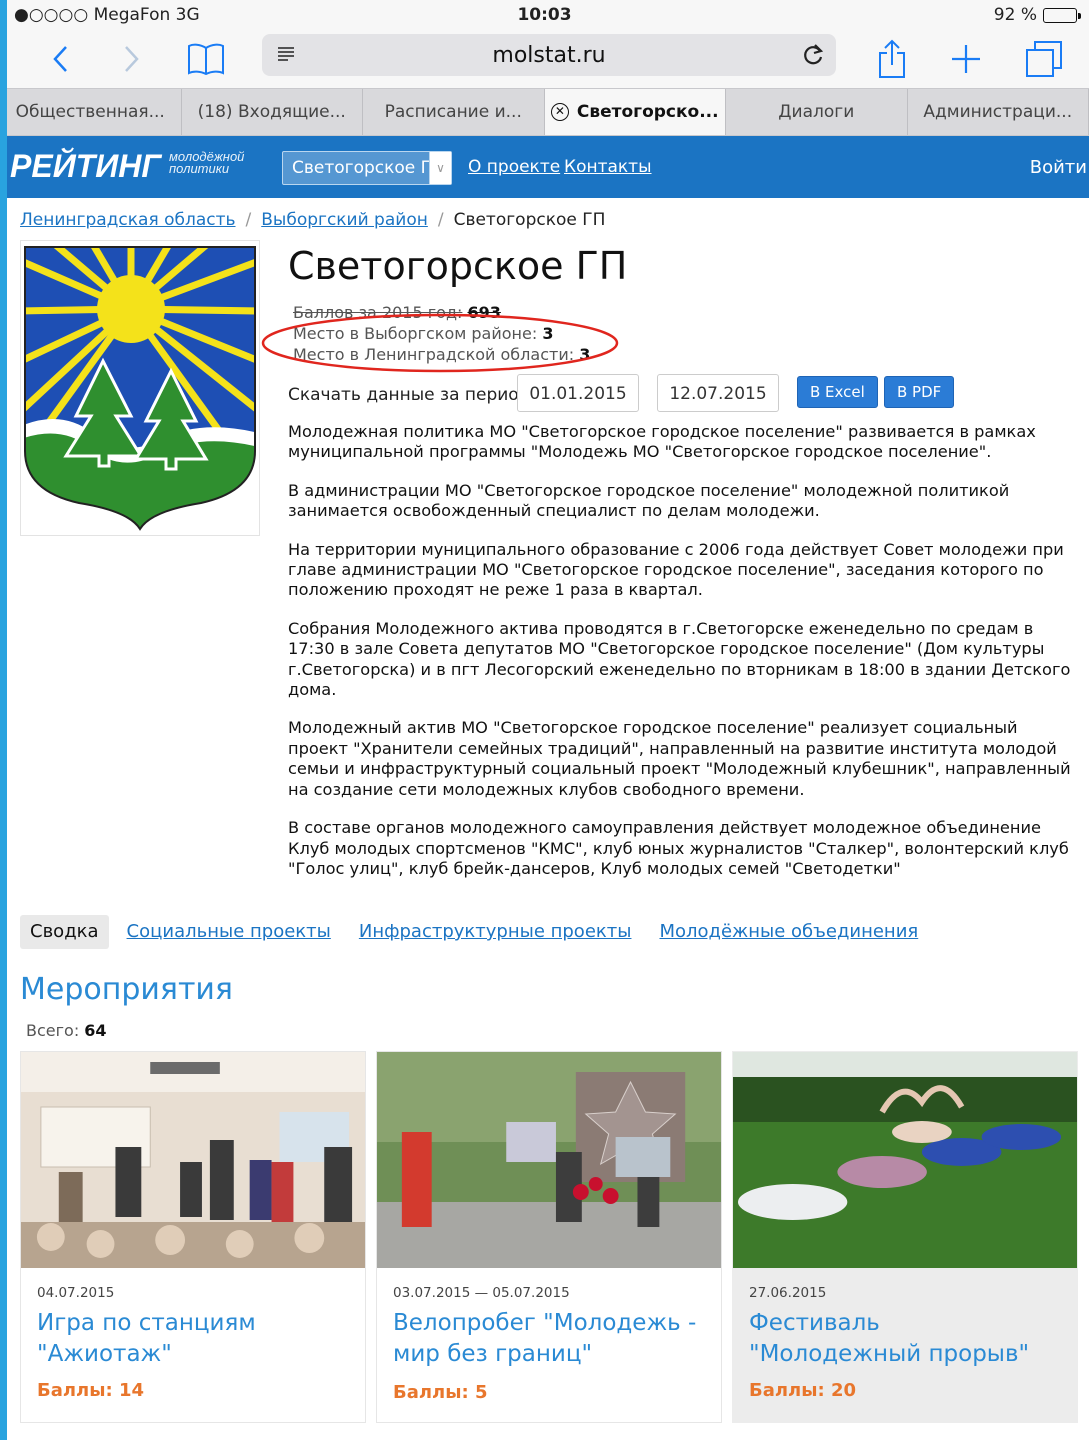 The width and height of the screenshot is (1089, 1440). I want to click on score-value: 693, so click(484, 312).